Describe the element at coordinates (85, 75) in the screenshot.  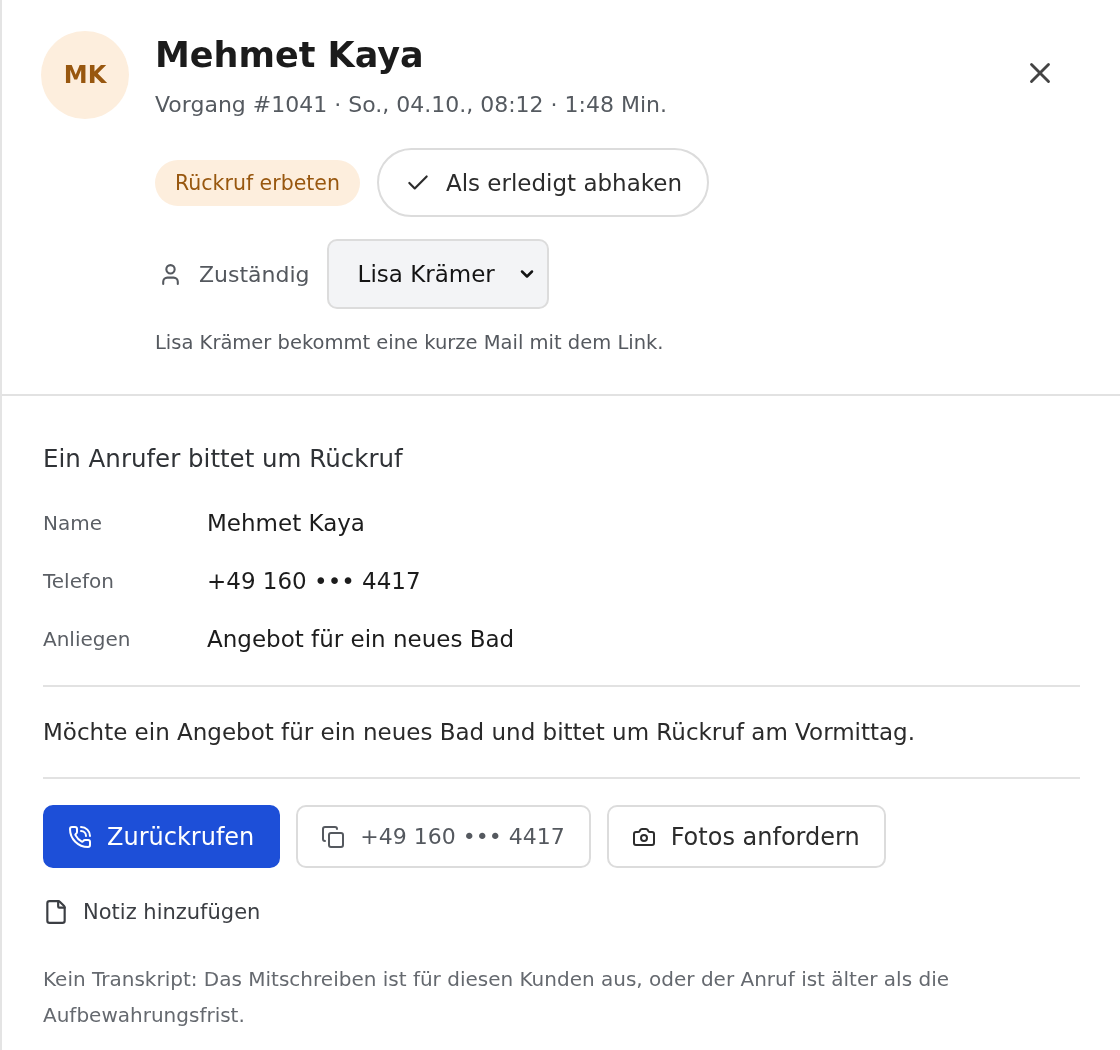
I see `avatar: MK` at that location.